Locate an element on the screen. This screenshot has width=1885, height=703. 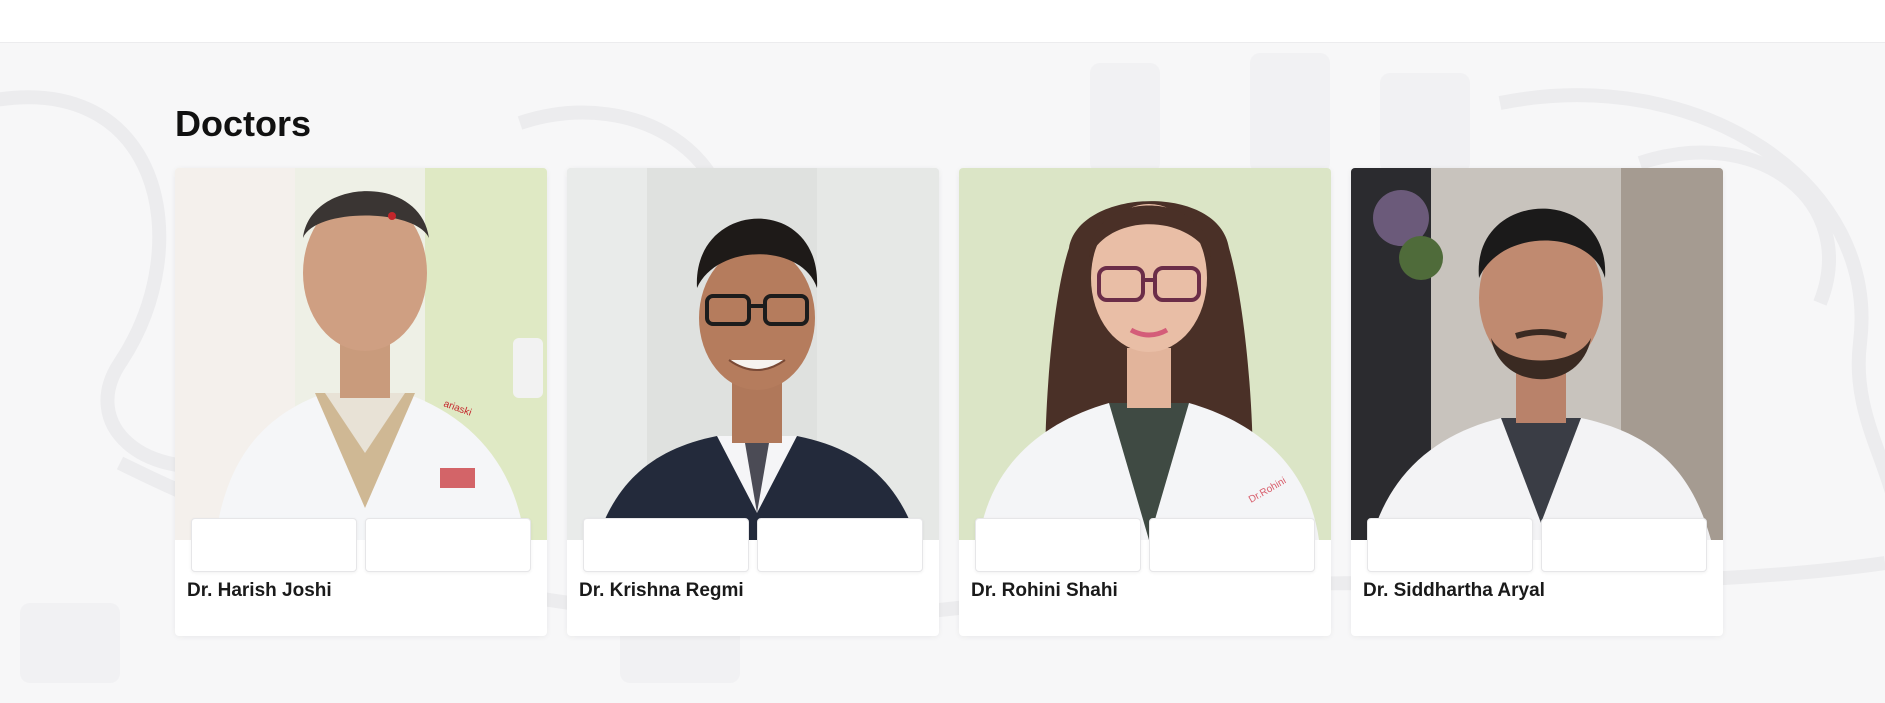
doctor-card: Dr.Rohini Dr. Rohini Shahi is located at coordinates (1145, 402).